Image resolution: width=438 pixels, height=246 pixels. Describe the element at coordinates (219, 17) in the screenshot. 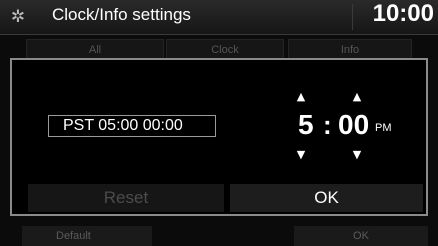

I see `title-bar: ✲ Clock/Info settings 10:00` at that location.